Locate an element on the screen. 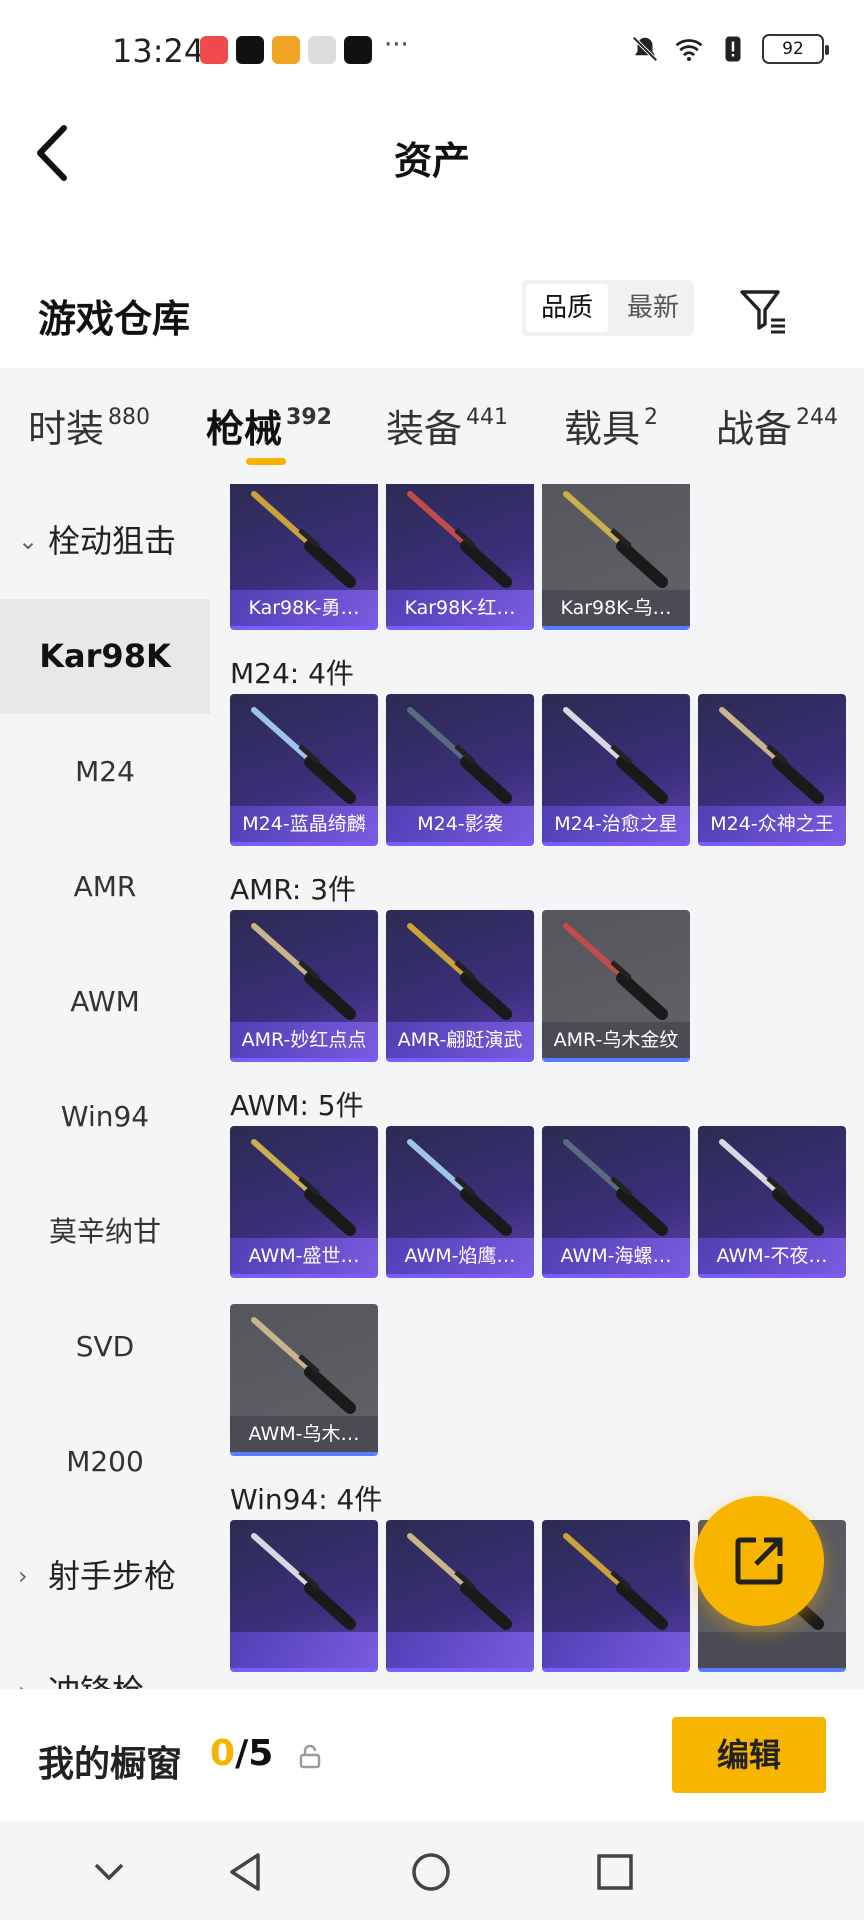  showcase-count: 0/5 is located at coordinates (241, 1753).